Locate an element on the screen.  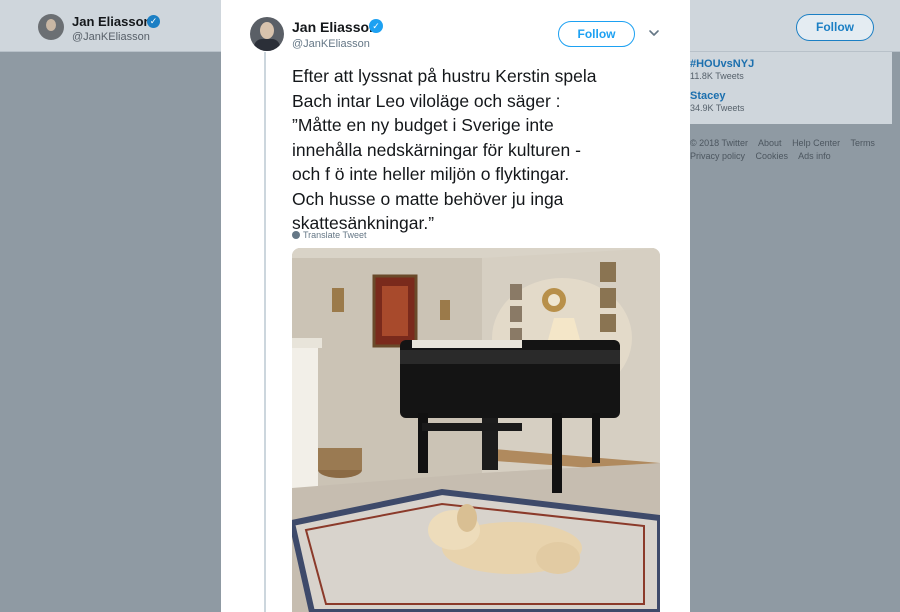
background-profile-name: Jan Eliasson is located at coordinates (111, 21).